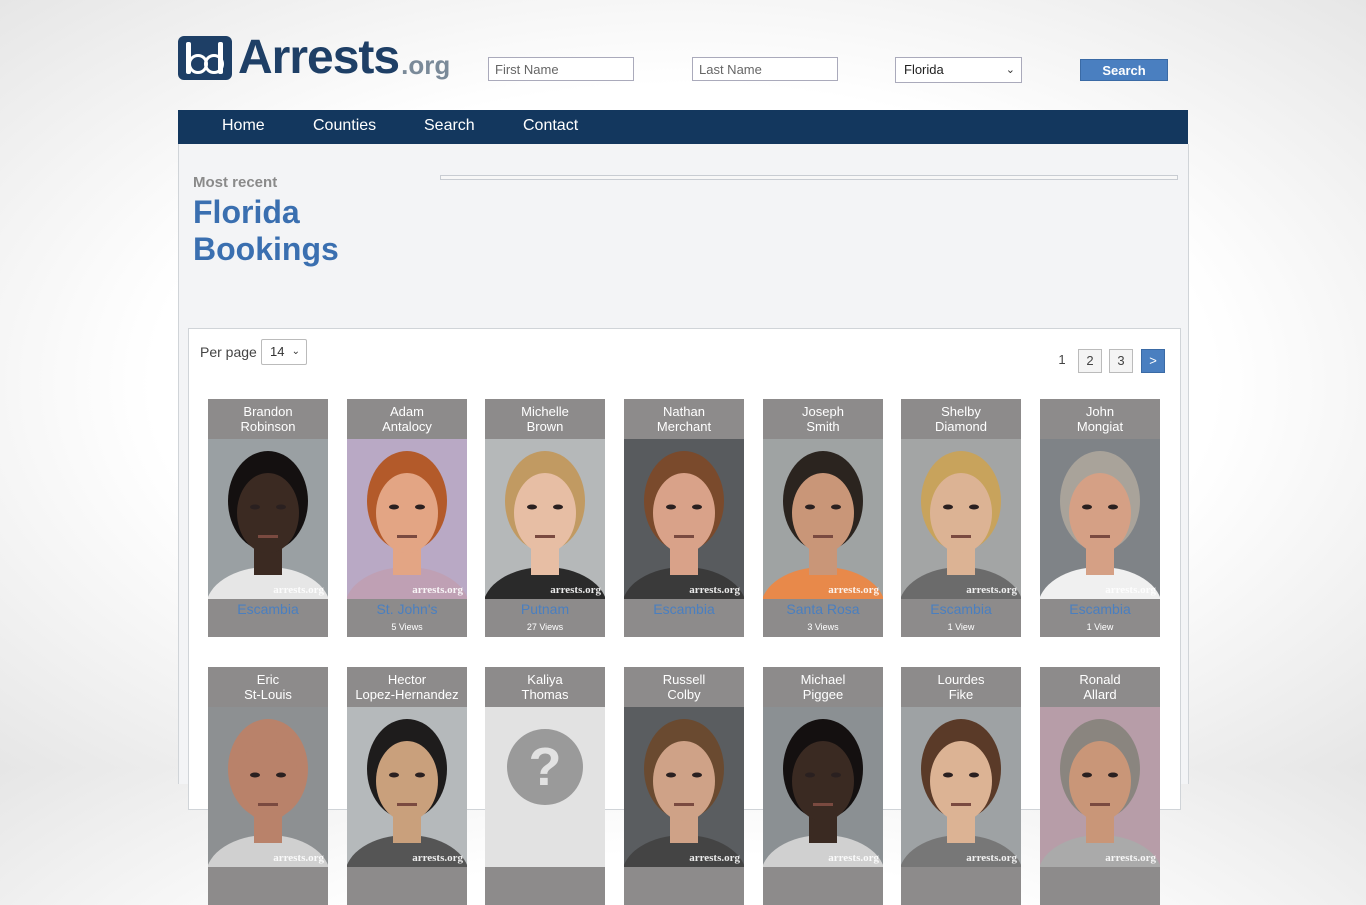 The image size is (1366, 905). What do you see at coordinates (314, 58) in the screenshot?
I see `site-logo: Arrests .org` at bounding box center [314, 58].